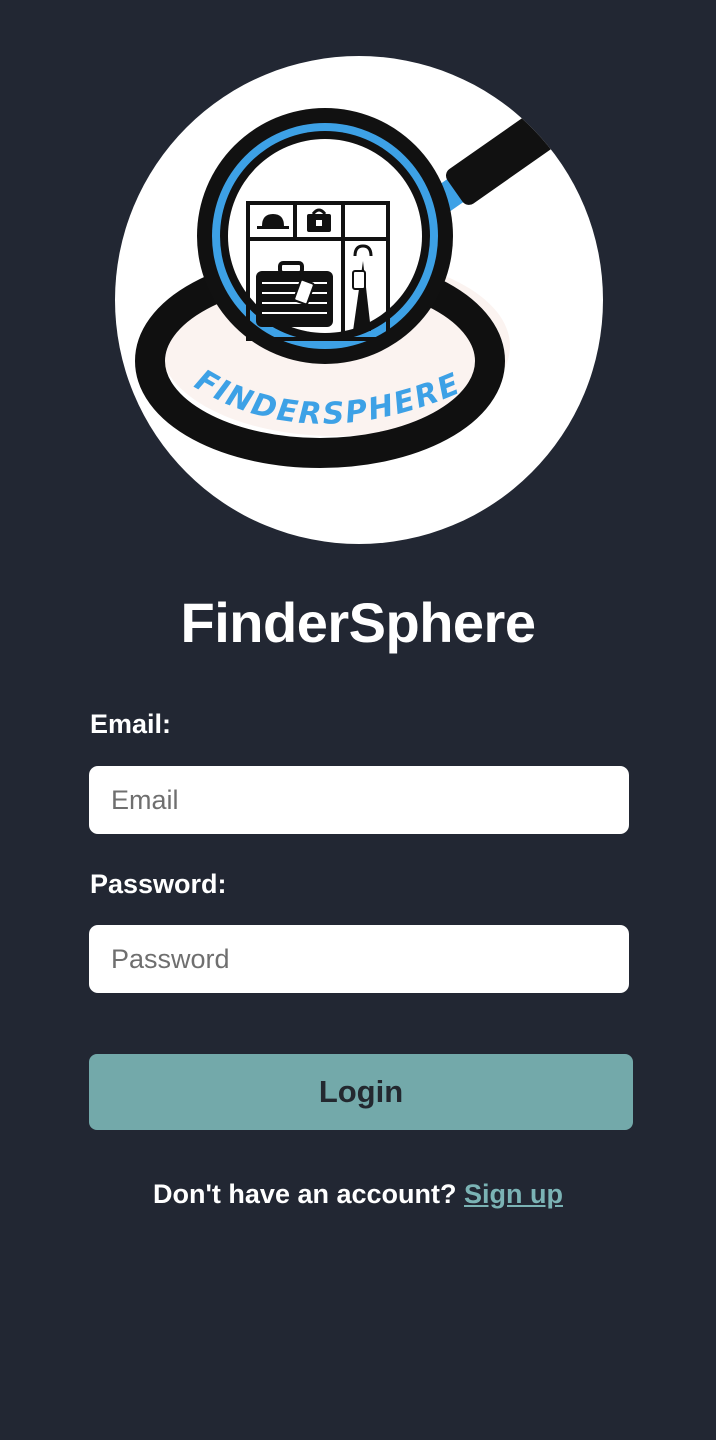  I want to click on app-title: FinderSphere, so click(358, 622).